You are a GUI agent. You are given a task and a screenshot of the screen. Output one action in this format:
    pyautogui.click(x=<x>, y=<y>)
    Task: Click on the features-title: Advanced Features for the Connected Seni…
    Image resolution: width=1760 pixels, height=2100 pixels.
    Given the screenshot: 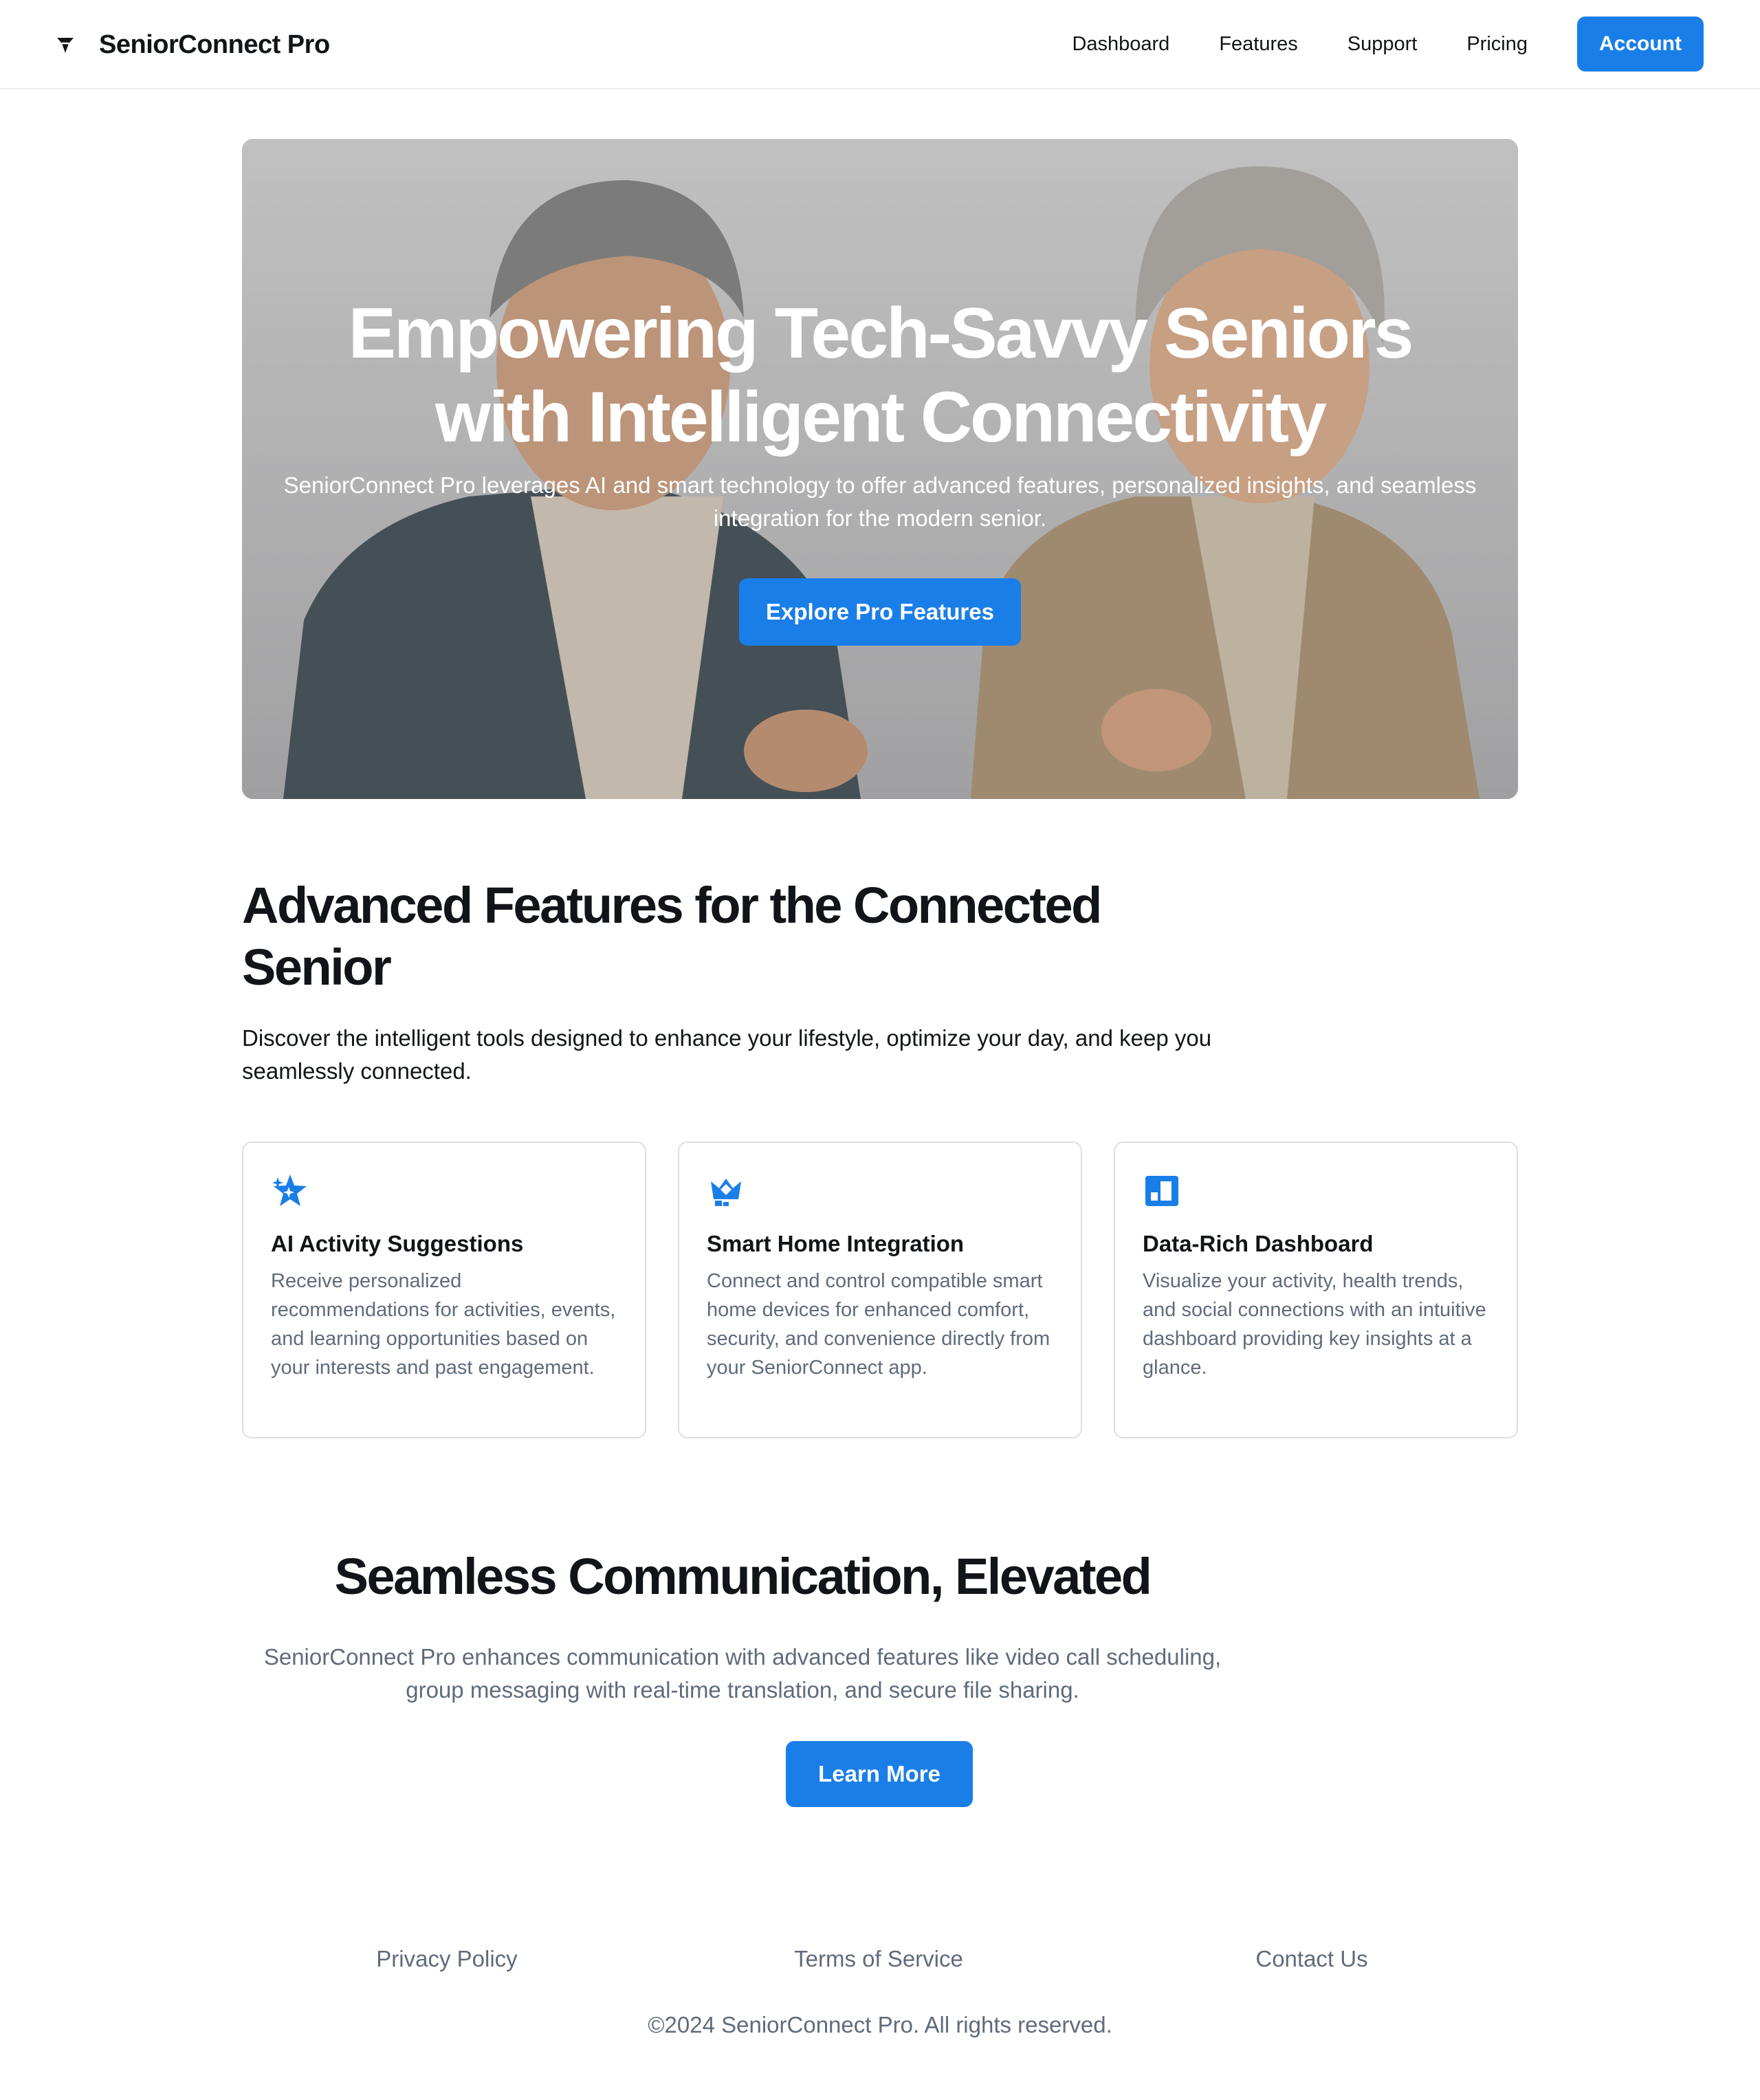 What is the action you would take?
    pyautogui.click(x=672, y=936)
    